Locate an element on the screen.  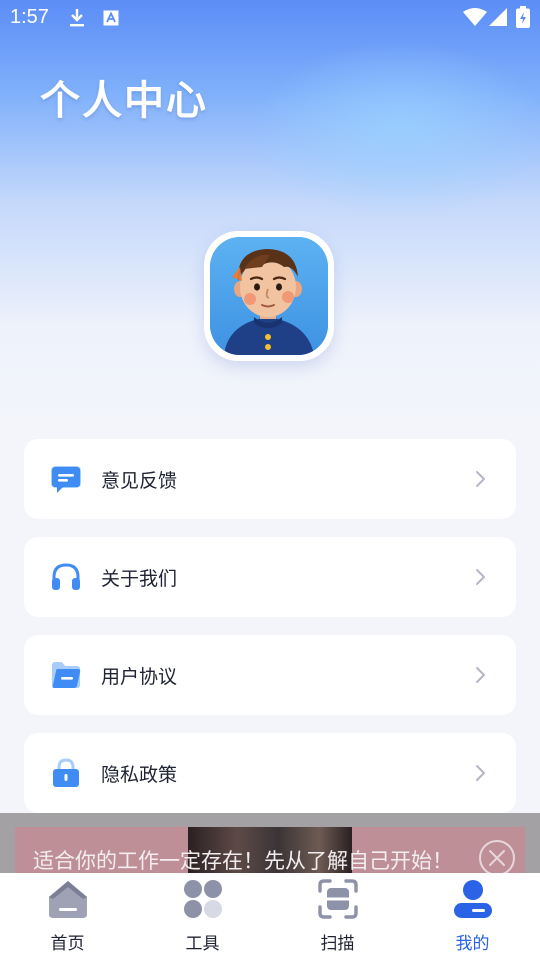
tab-label: 工具 is located at coordinates (202, 944).